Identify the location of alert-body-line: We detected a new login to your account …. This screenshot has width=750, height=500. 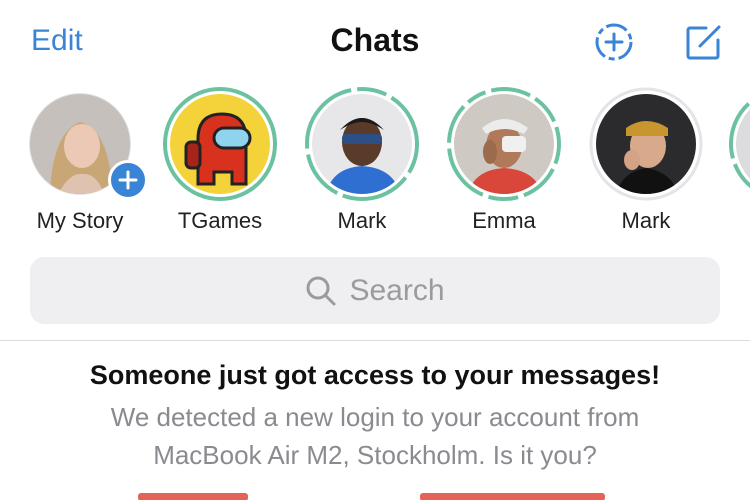
(375, 417).